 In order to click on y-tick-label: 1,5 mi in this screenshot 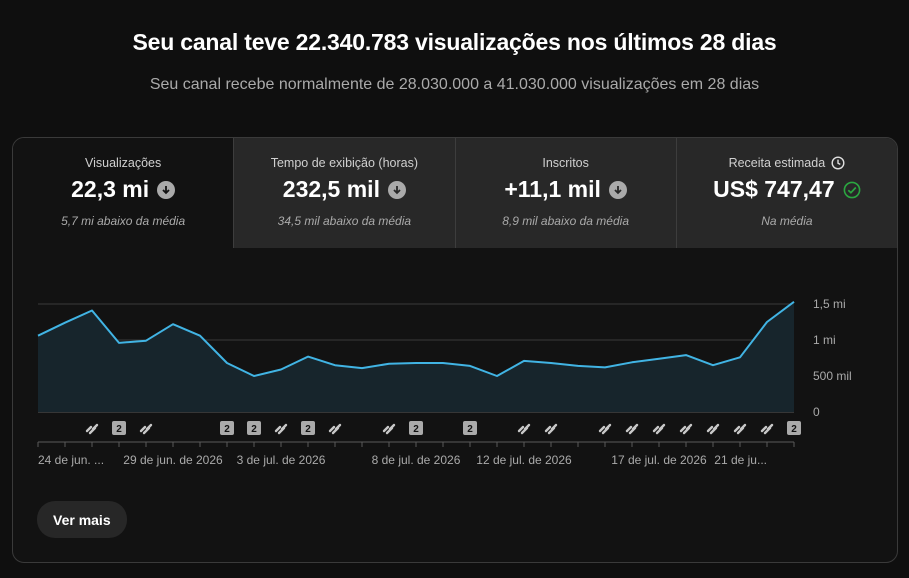, I will do `click(829, 304)`.